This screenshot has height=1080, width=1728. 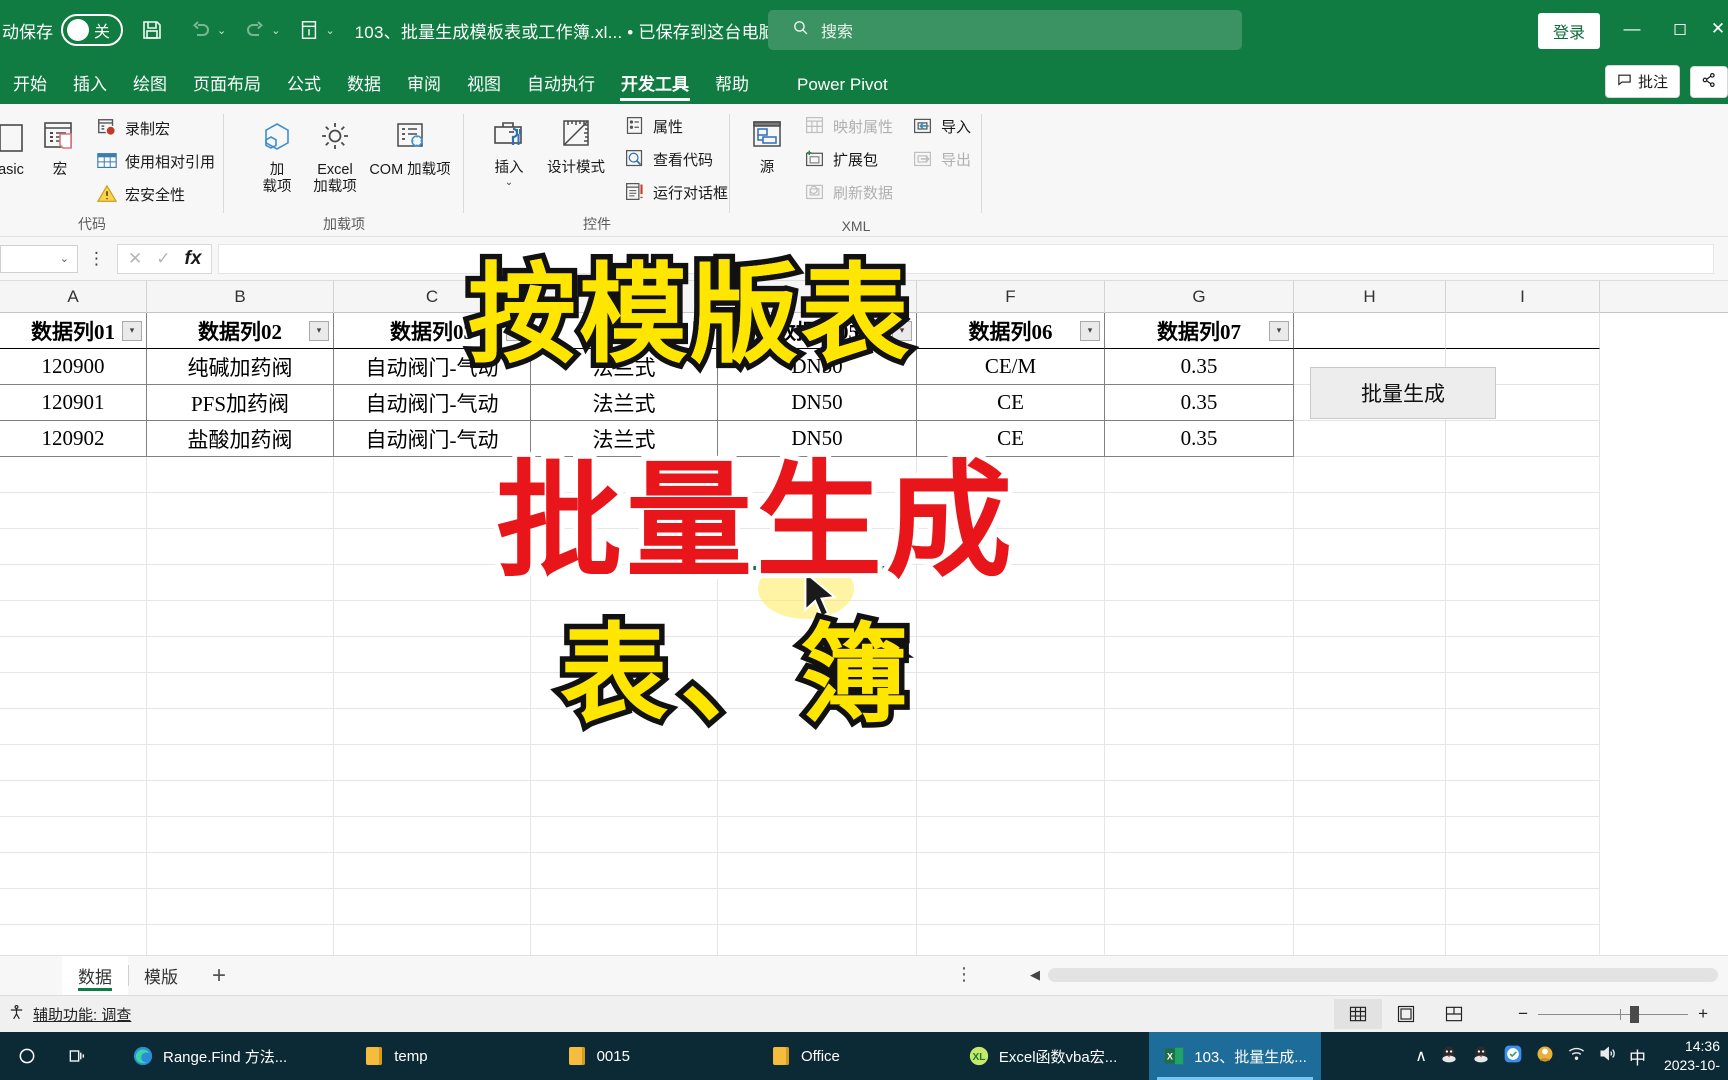 What do you see at coordinates (1011, 331) in the screenshot?
I see `table-header-cell-6: 数据列06 ▾` at bounding box center [1011, 331].